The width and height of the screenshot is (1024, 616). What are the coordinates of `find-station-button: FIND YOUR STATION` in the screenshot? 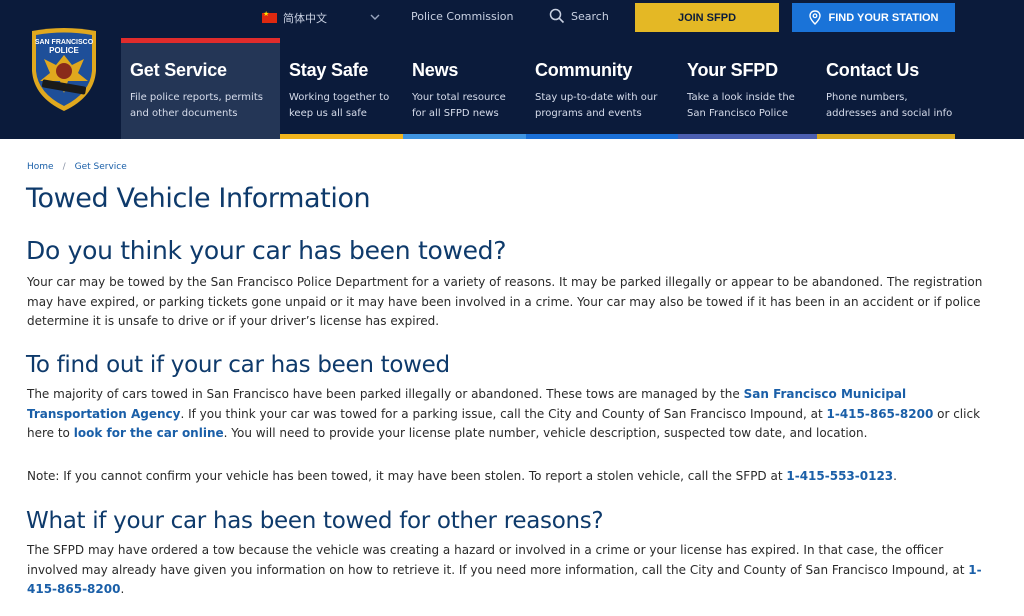 It's located at (873, 17).